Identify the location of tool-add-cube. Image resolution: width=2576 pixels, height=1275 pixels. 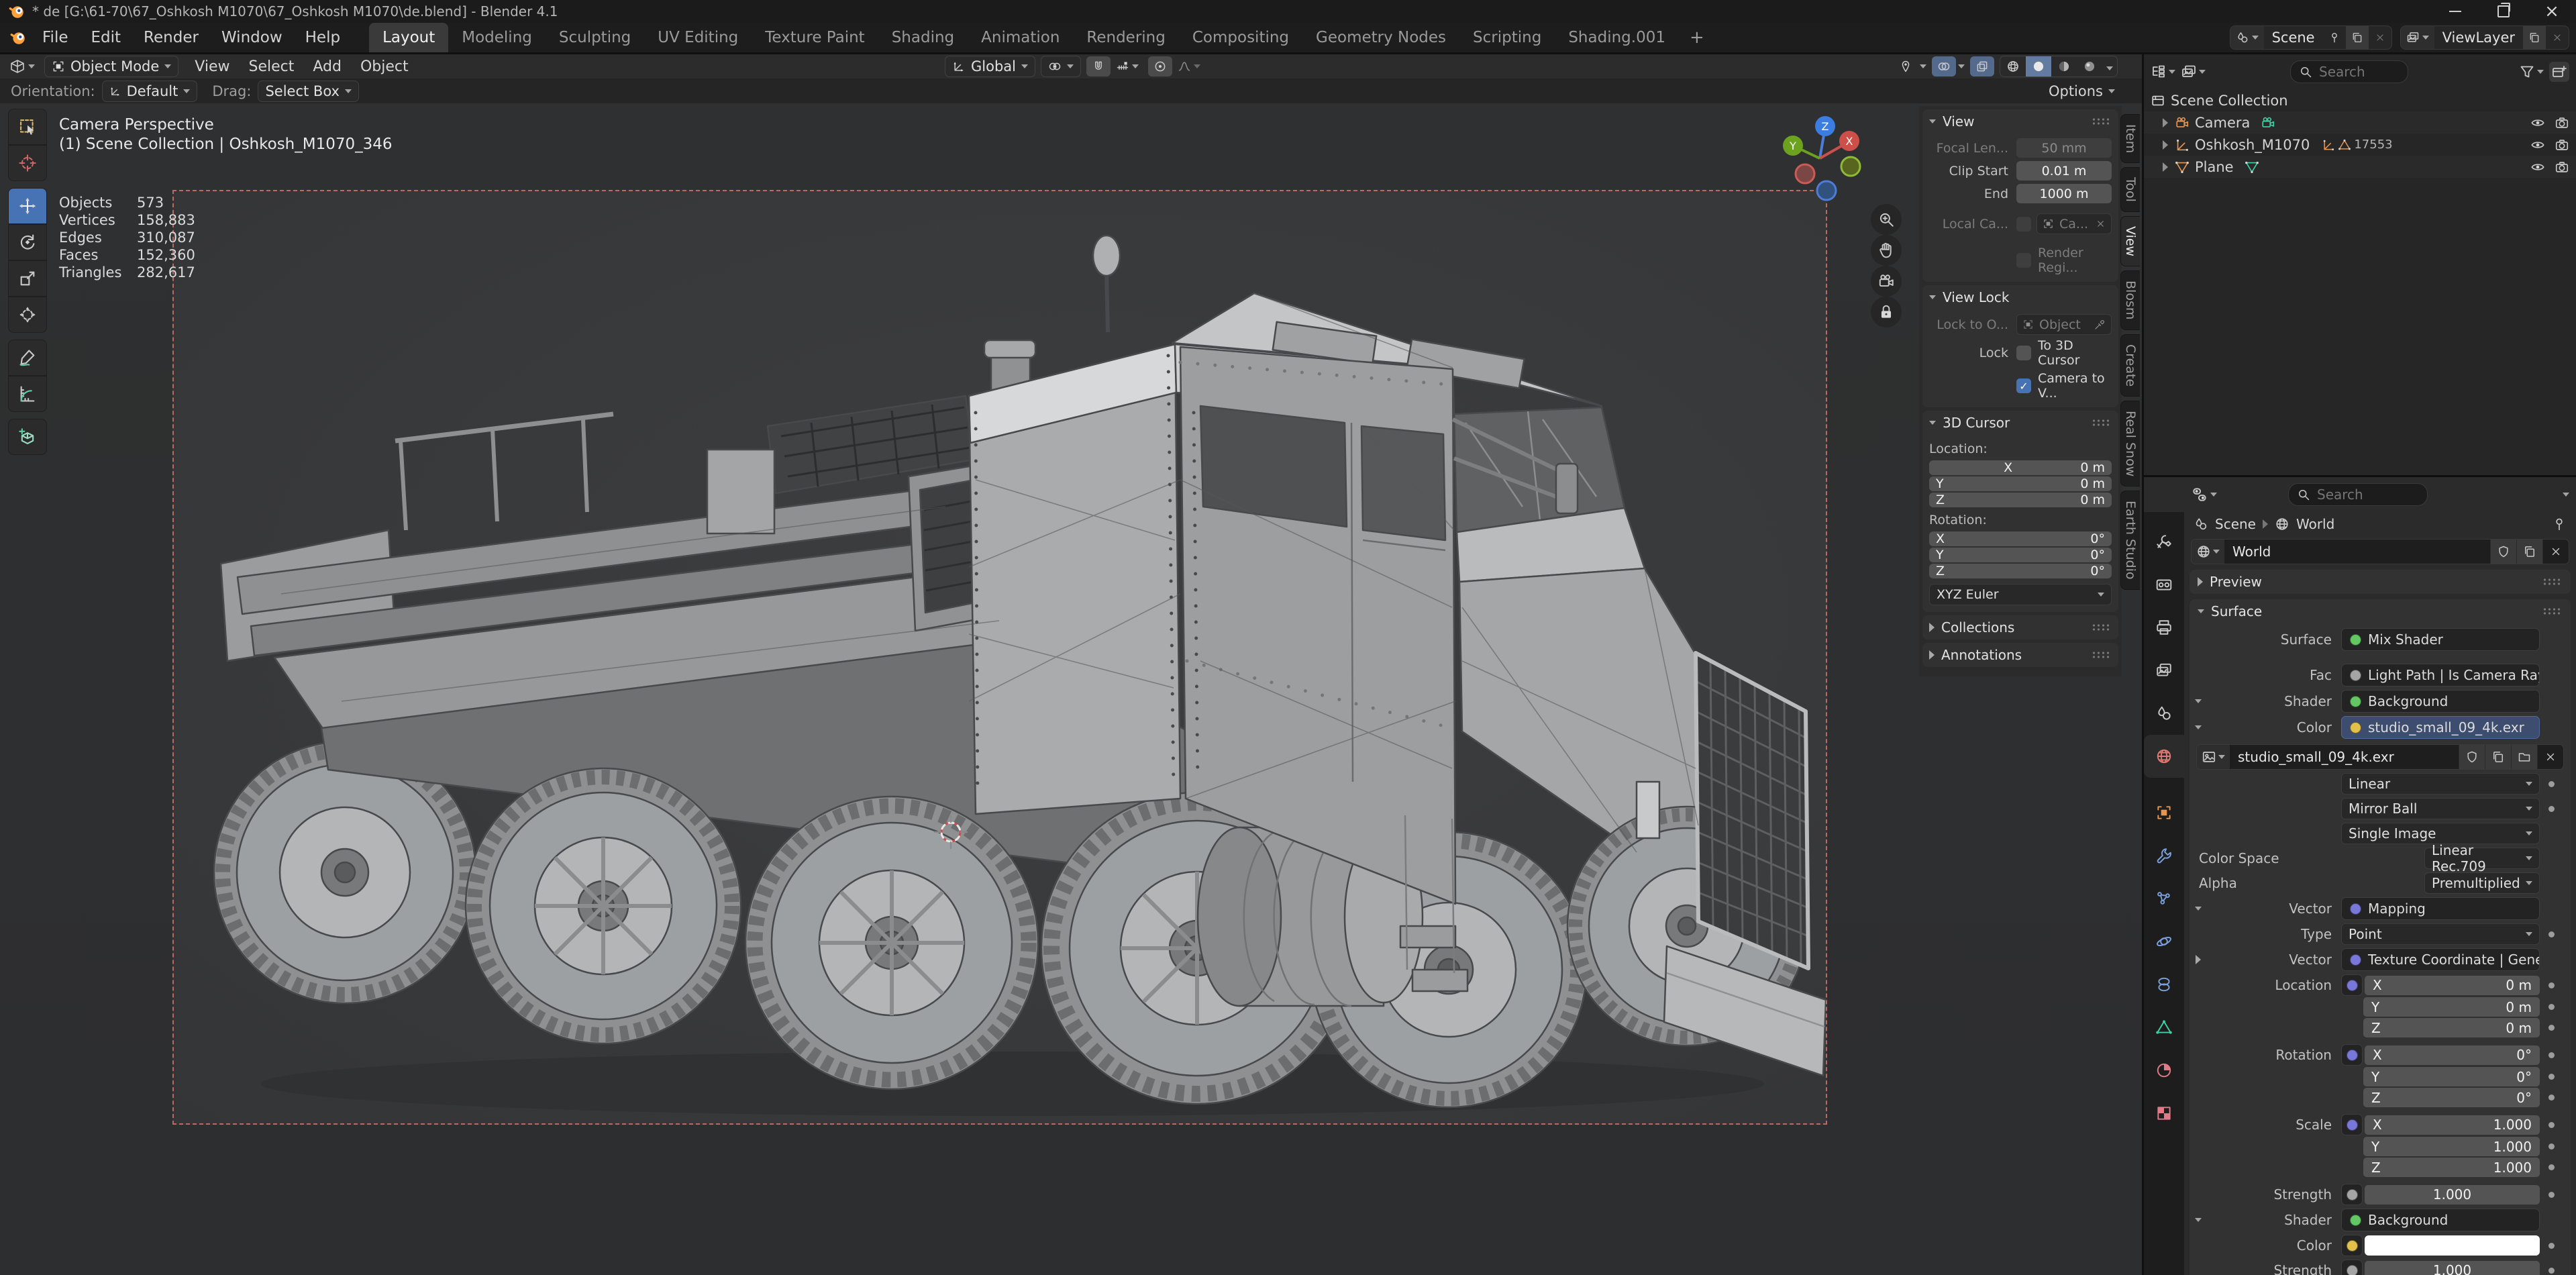
(27, 437).